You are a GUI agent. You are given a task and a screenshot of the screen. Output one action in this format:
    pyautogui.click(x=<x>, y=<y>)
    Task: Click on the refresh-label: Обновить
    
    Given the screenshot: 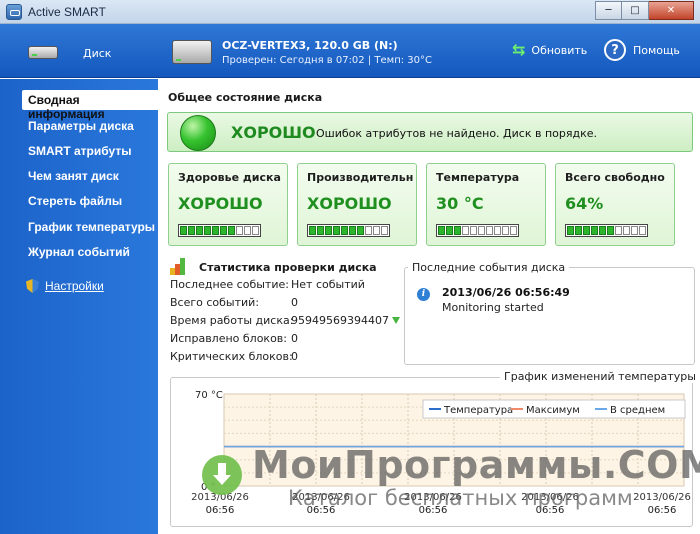 What is the action you would take?
    pyautogui.click(x=559, y=50)
    